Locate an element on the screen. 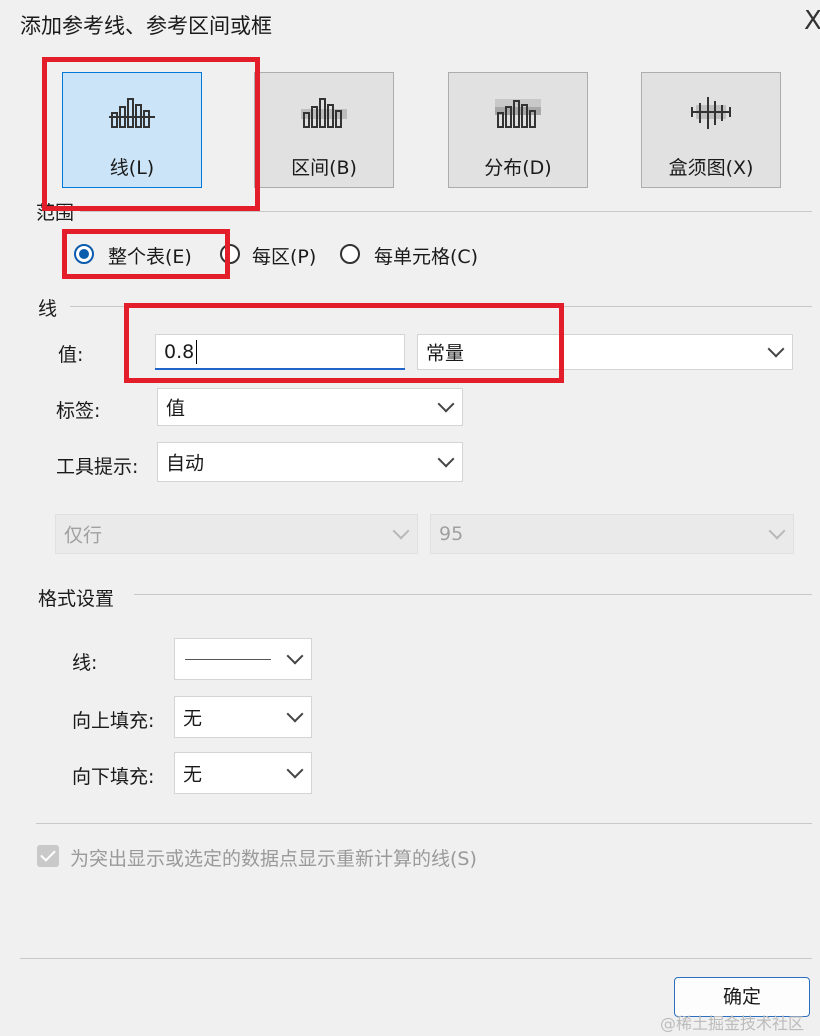  line-style-select is located at coordinates (243, 659).